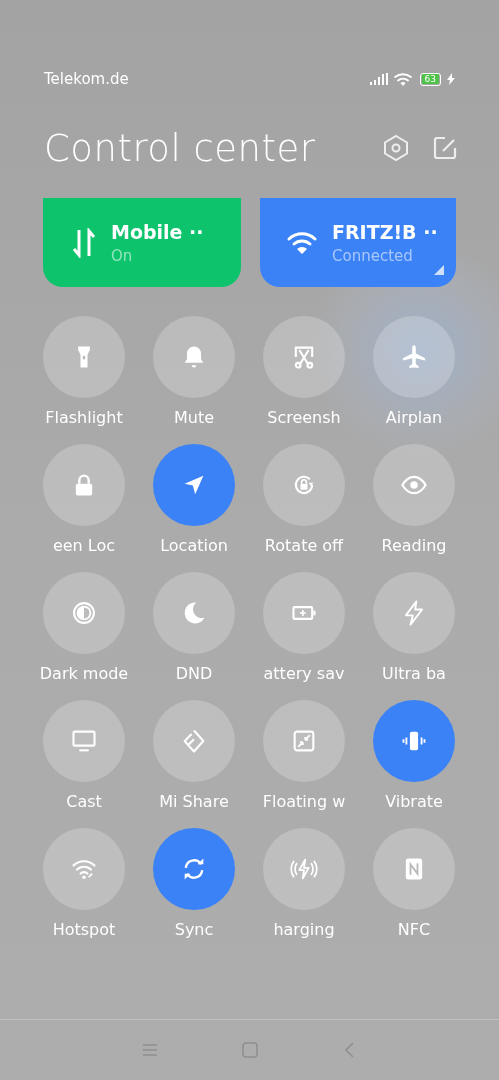 The width and height of the screenshot is (499, 1080). I want to click on toggle-label: Location, so click(194, 546).